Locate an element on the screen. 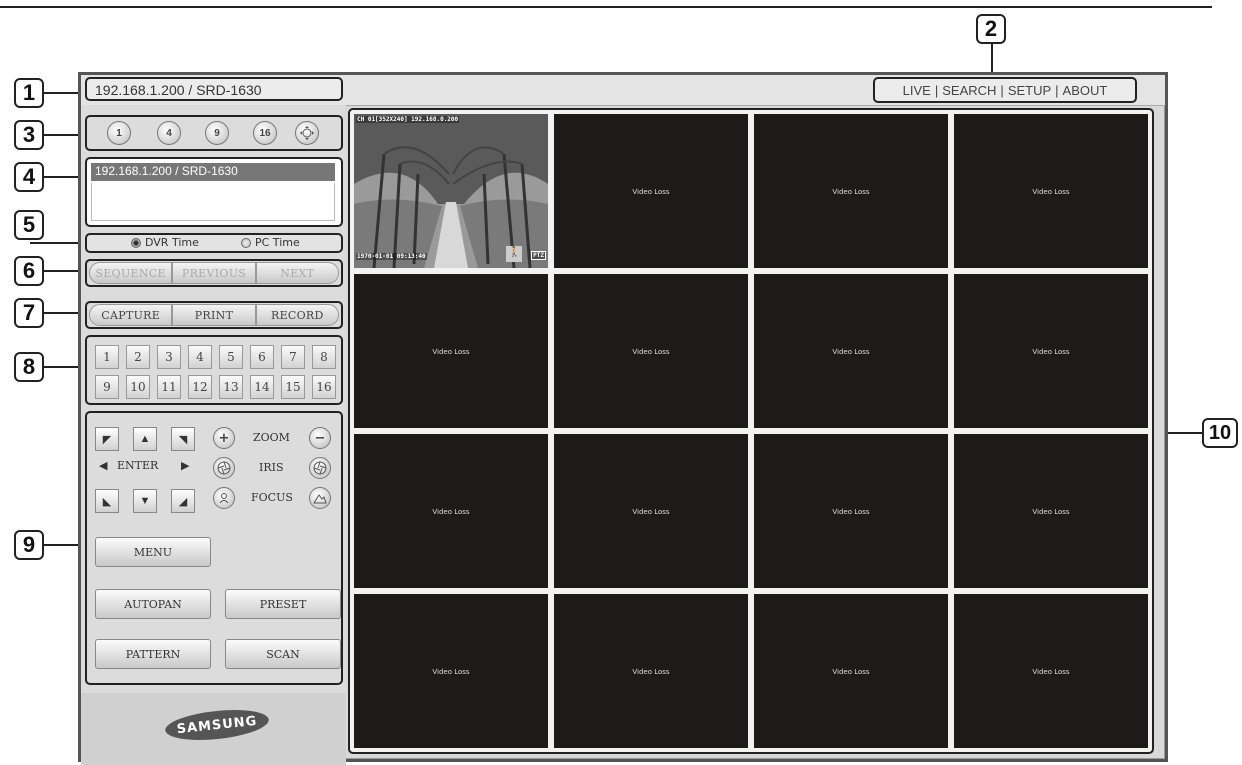  channel-button: 13 is located at coordinates (231, 387).